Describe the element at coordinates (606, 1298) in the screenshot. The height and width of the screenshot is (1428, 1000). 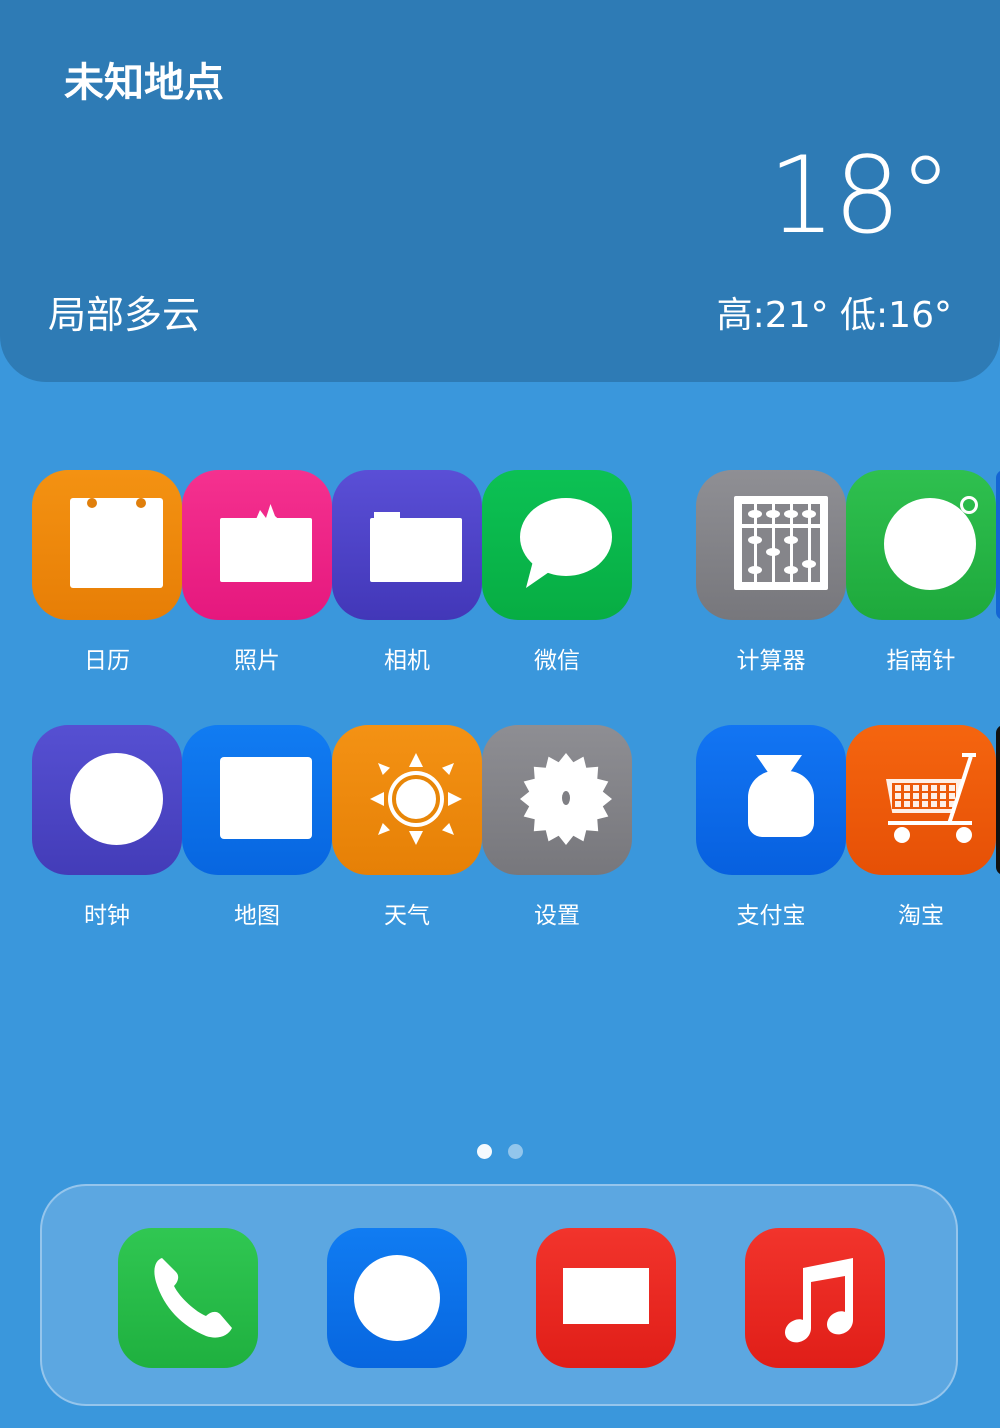
I see `video-icon` at that location.